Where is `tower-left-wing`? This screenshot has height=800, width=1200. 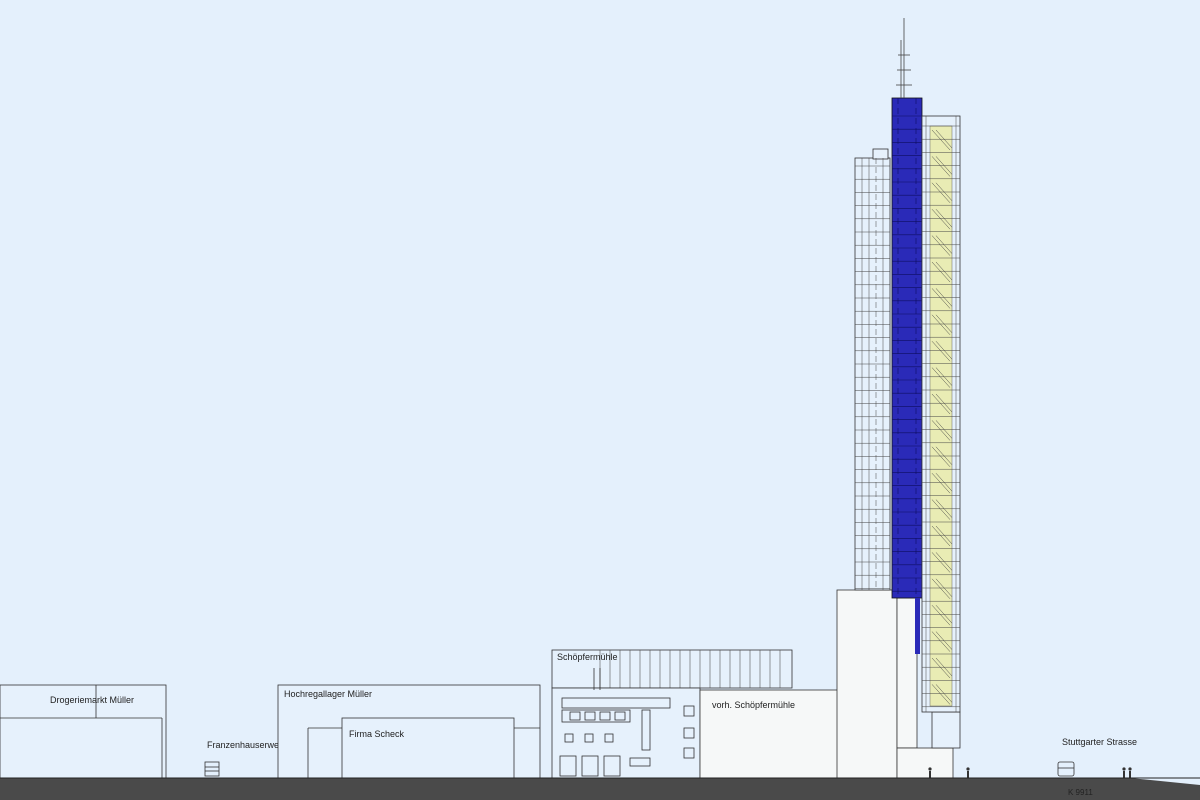
tower-left-wing is located at coordinates (872, 369).